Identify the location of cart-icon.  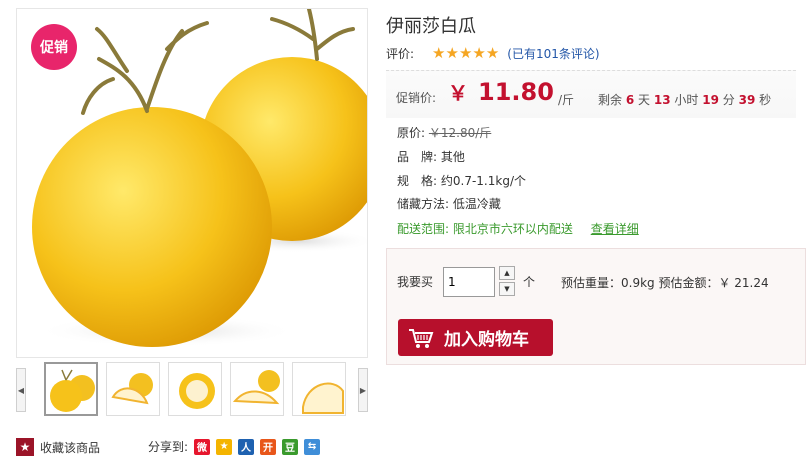
(421, 338).